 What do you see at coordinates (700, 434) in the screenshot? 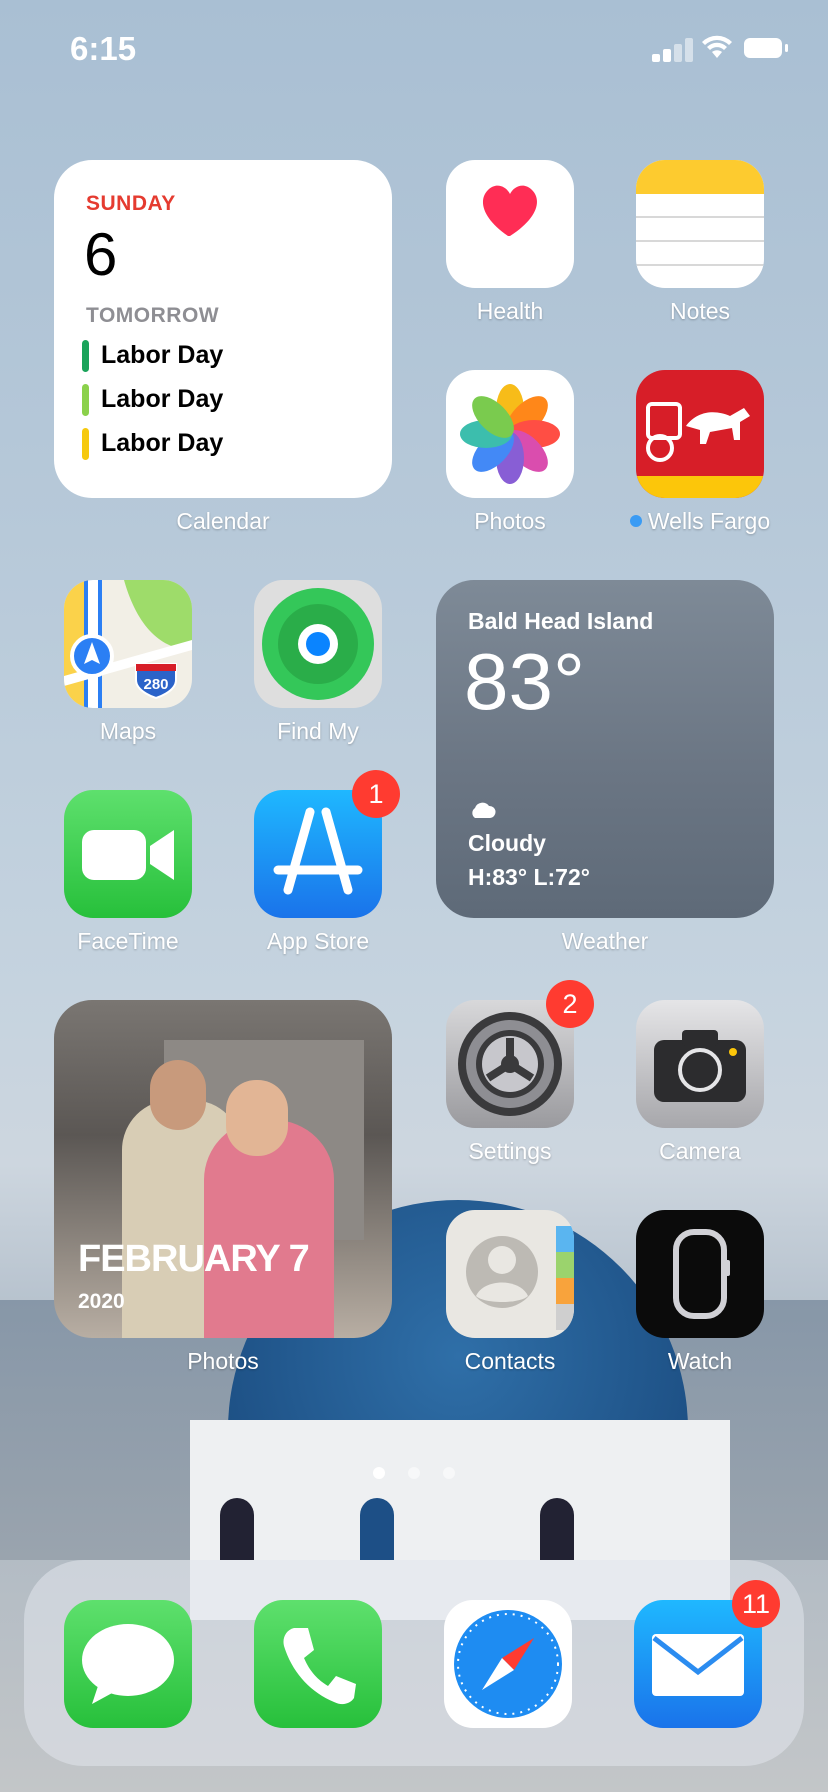
I see `stagecoach-icon` at bounding box center [700, 434].